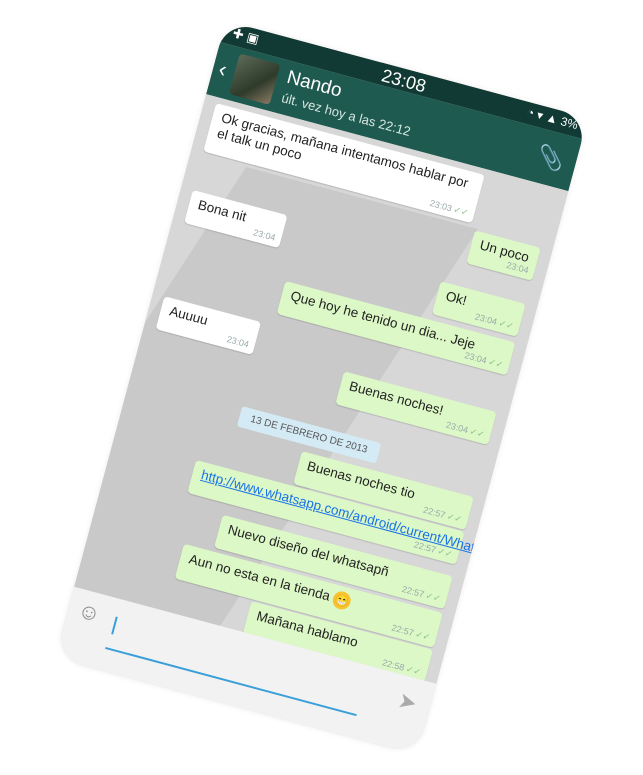  I want to click on back-icon: ‹, so click(223, 69).